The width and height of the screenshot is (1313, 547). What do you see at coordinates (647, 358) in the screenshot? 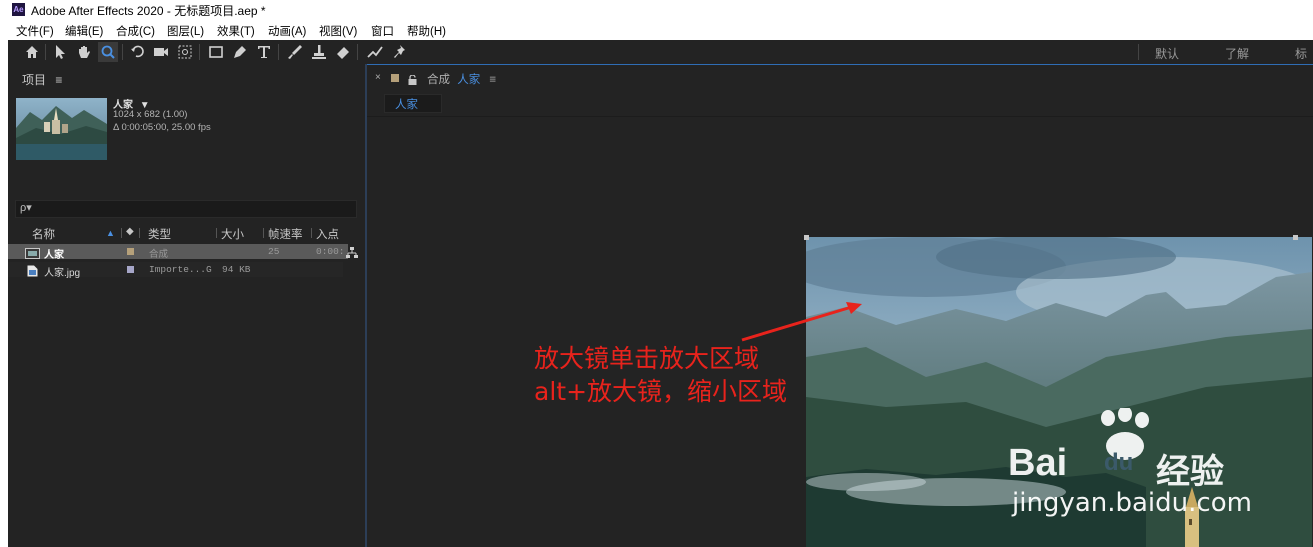
I see `annotation-text-zoom-in: 放大镜单击放大区域` at bounding box center [647, 358].